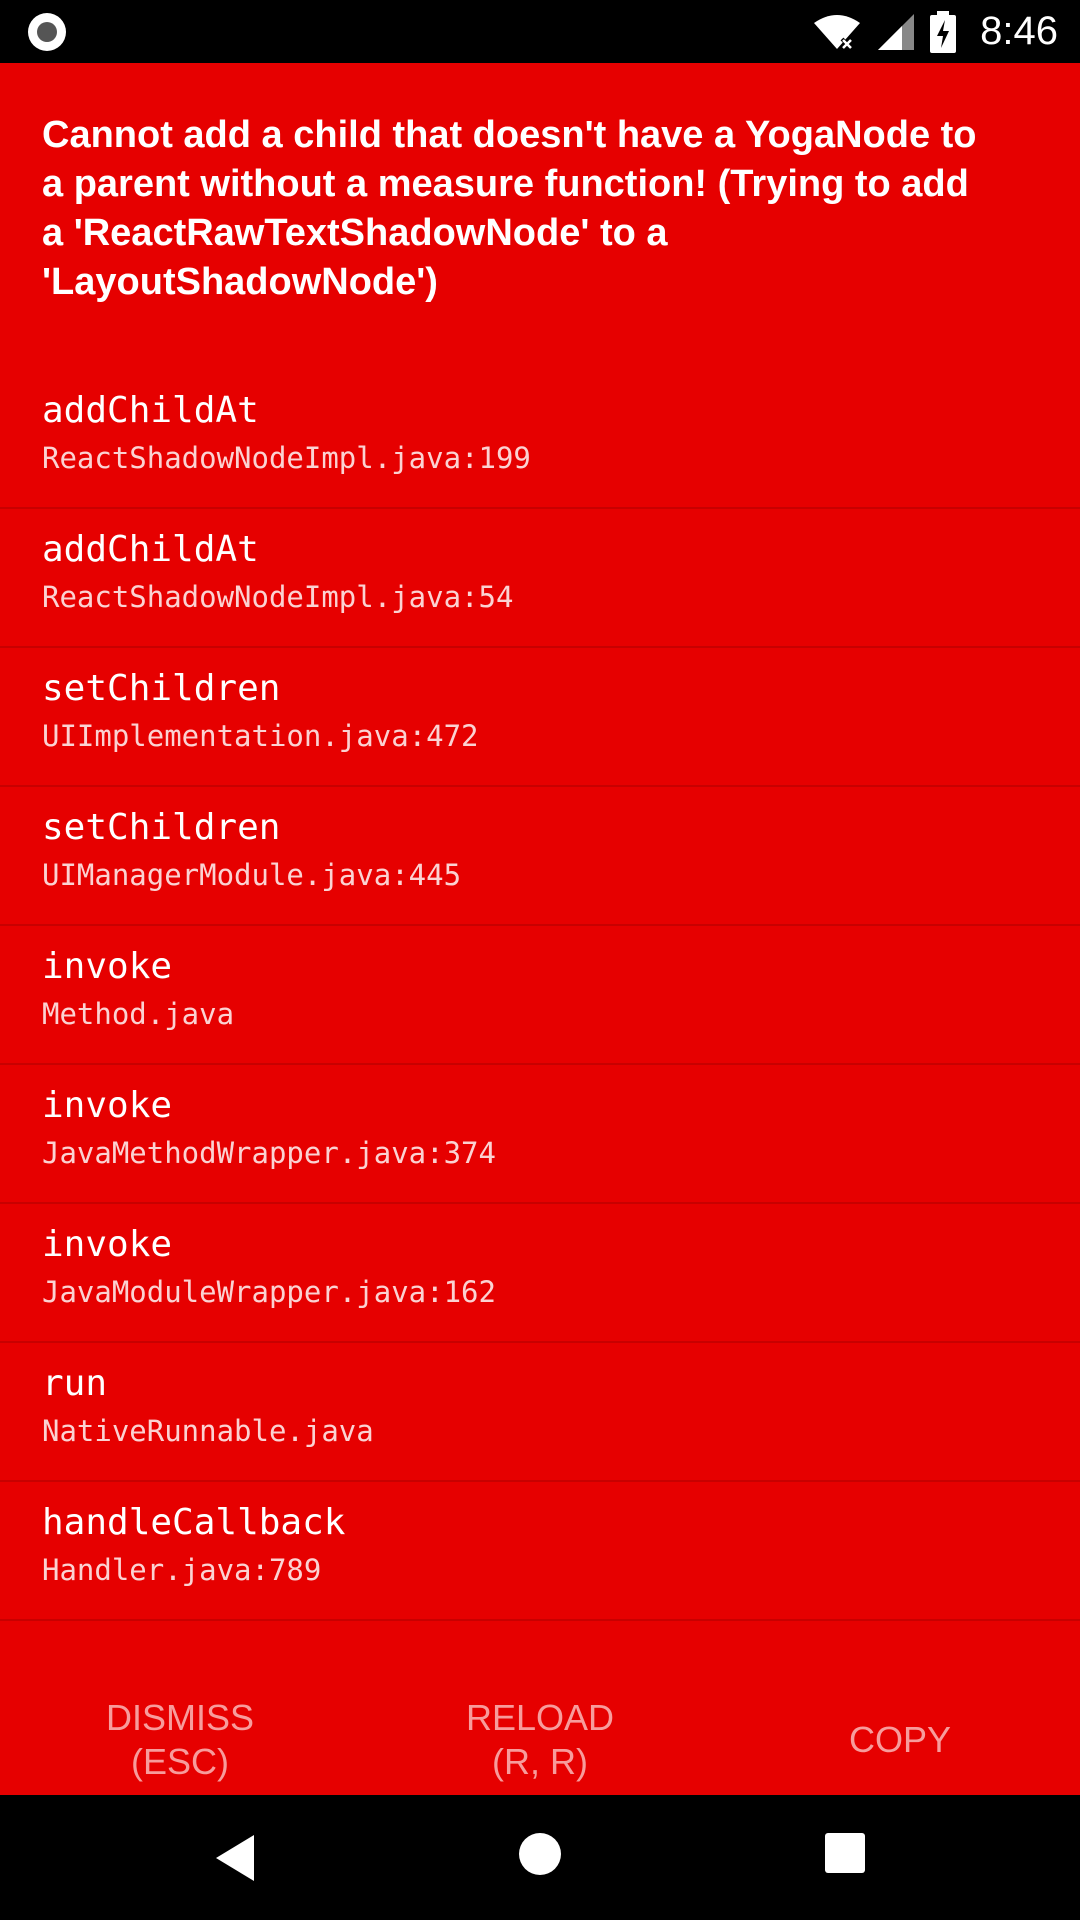 The image size is (1080, 1920). Describe the element at coordinates (540, 1551) in the screenshot. I see `stack-frame: handleCallback Handler.java:789` at that location.